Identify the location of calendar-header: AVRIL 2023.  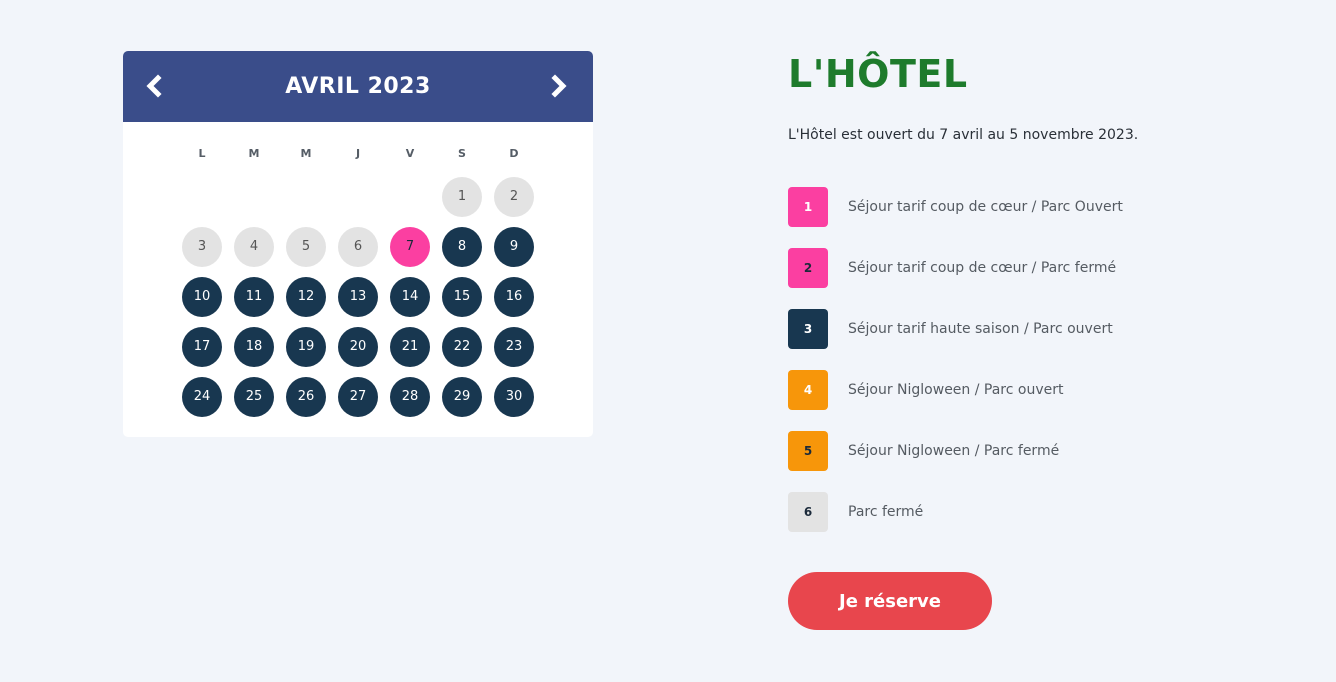
(358, 86).